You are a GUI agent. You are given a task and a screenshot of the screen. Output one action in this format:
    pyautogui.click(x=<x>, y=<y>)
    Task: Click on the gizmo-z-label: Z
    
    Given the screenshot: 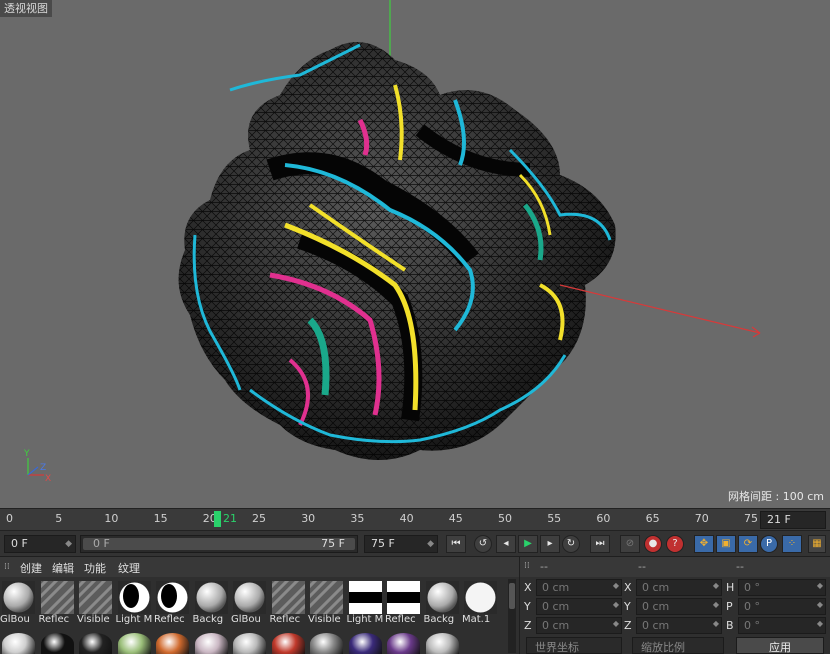 What is the action you would take?
    pyautogui.click(x=43, y=468)
    